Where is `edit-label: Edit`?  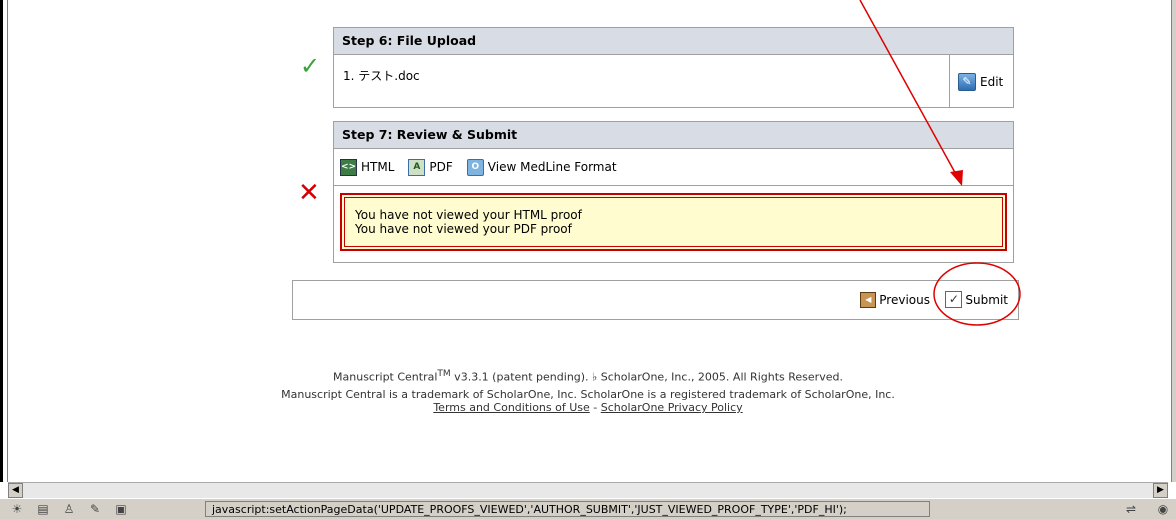 edit-label: Edit is located at coordinates (992, 82).